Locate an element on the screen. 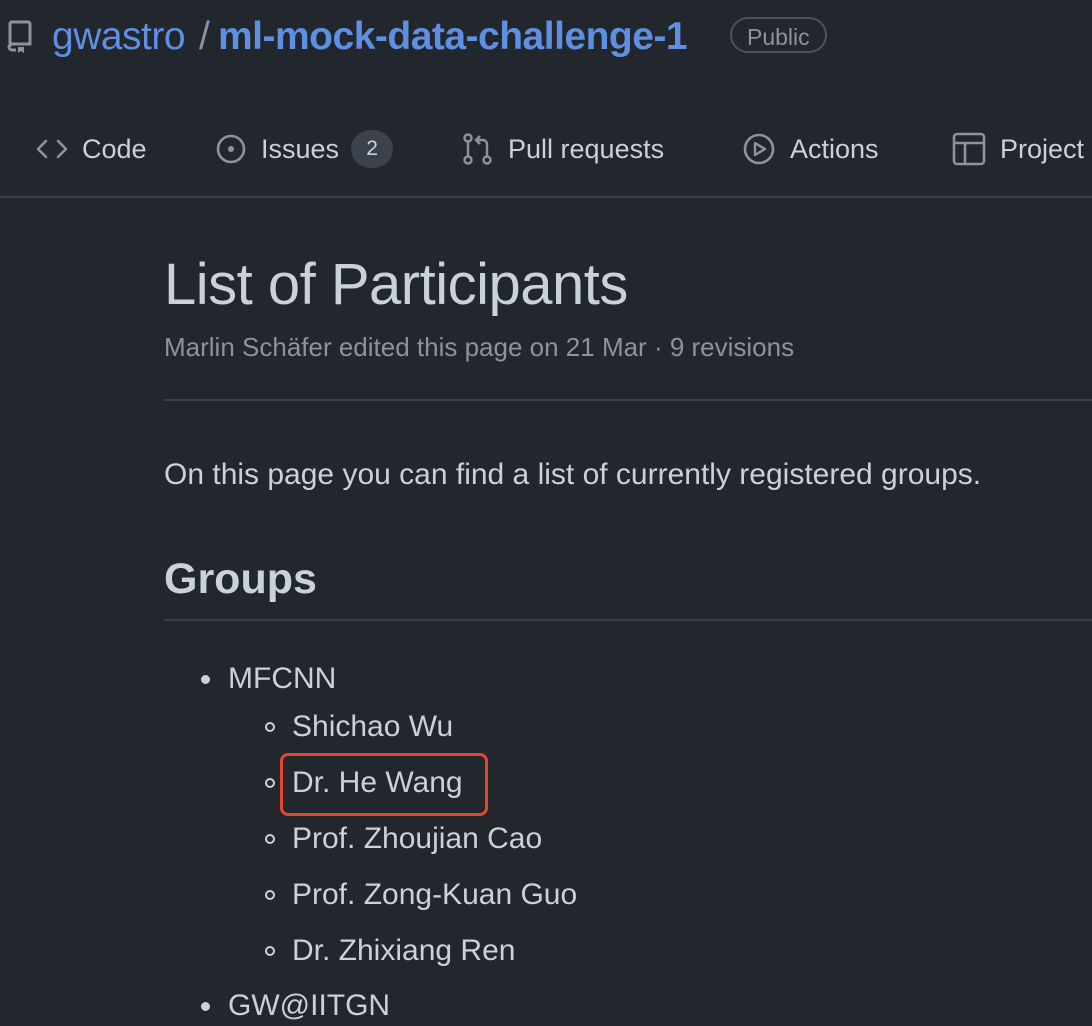 This screenshot has height=1026, width=1092. code-icon is located at coordinates (52, 149).